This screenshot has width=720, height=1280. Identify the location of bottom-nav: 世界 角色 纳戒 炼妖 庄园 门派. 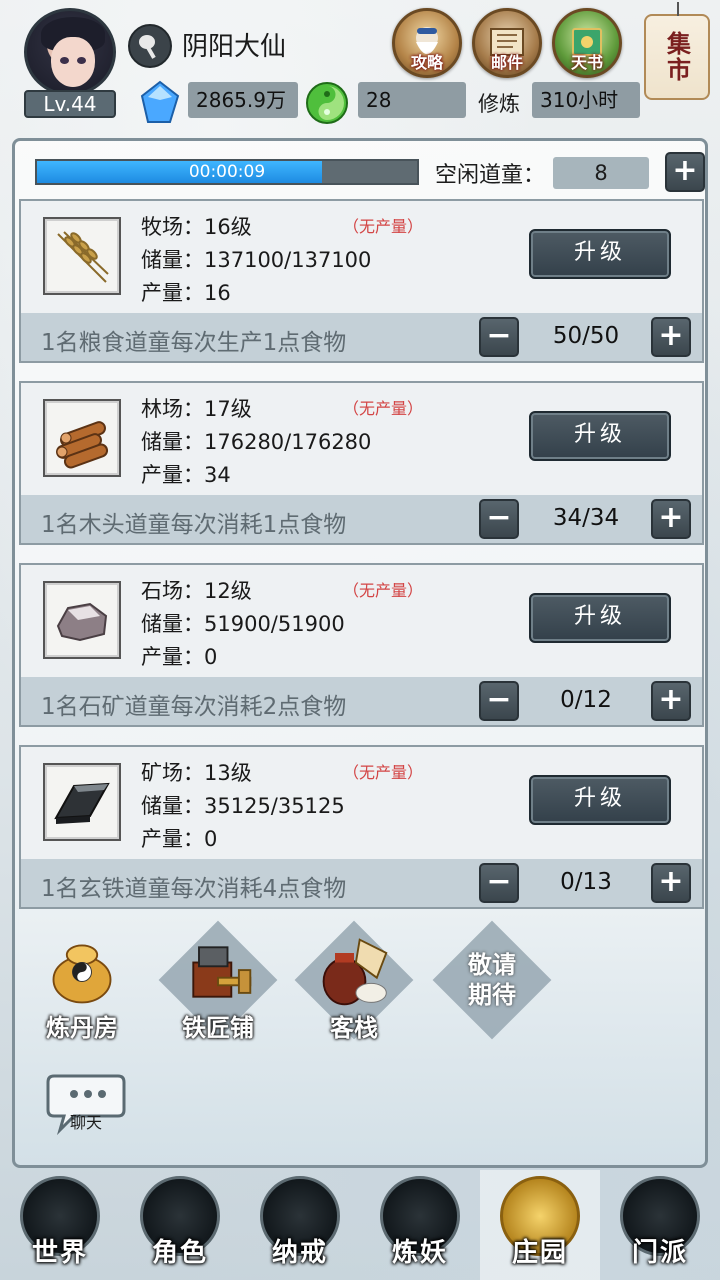
(360, 1225).